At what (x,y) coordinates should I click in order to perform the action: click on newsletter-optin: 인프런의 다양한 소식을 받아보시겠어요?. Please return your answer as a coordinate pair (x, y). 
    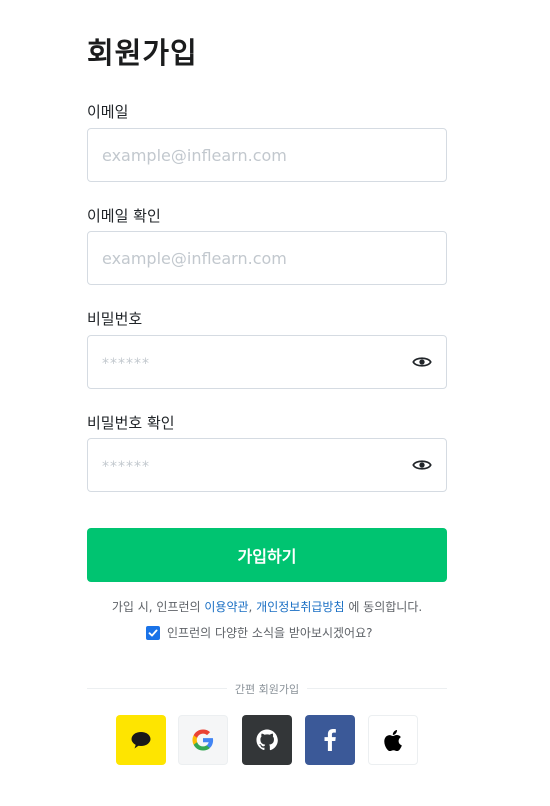
    Looking at the image, I should click on (259, 632).